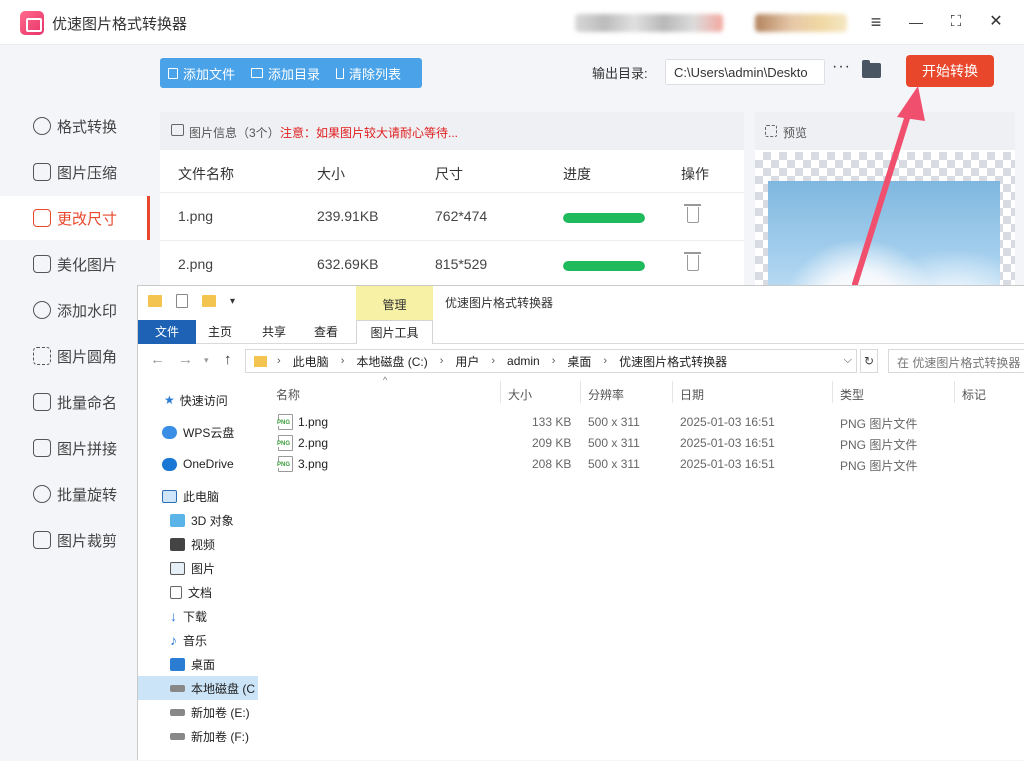 The height and width of the screenshot is (761, 1024). Describe the element at coordinates (198, 688) in the screenshot. I see `nav-local-disk-c: 本地磁盘 (C` at that location.